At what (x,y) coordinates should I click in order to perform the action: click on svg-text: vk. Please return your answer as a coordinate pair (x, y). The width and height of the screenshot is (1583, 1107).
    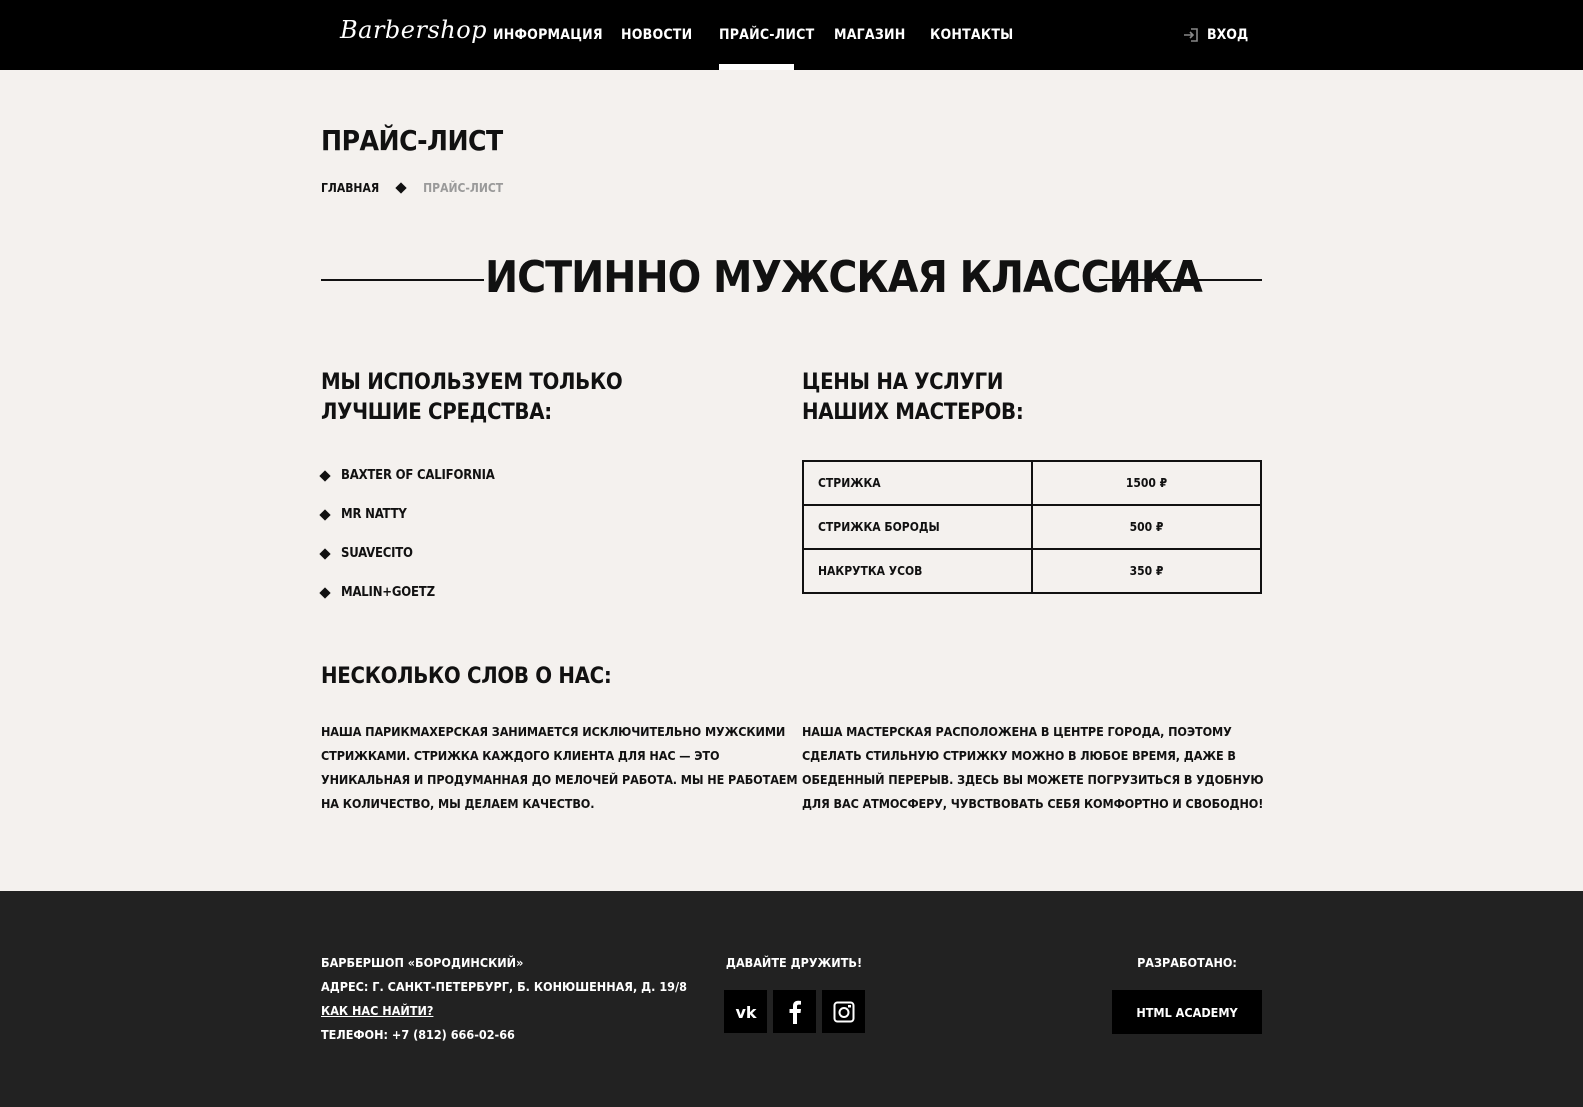
    Looking at the image, I should click on (745, 1012).